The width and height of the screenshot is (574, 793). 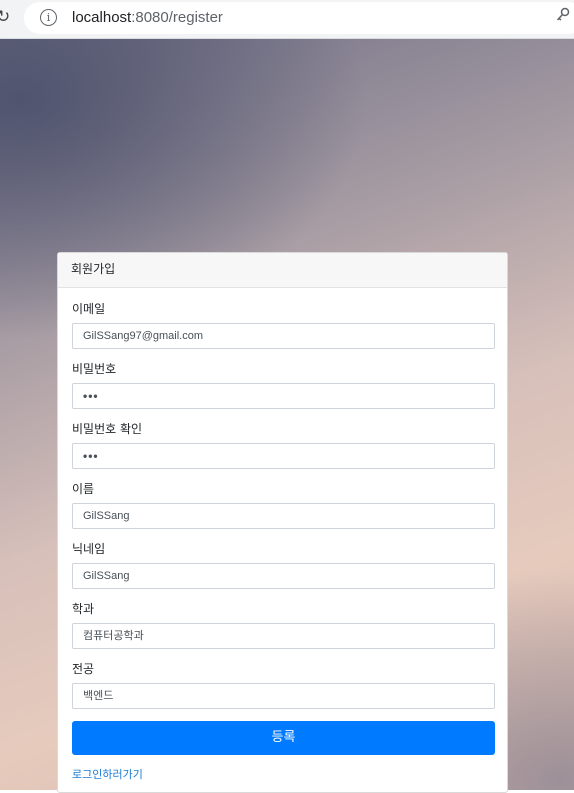 I want to click on password-group: 비밀번호 •••, so click(x=283, y=385).